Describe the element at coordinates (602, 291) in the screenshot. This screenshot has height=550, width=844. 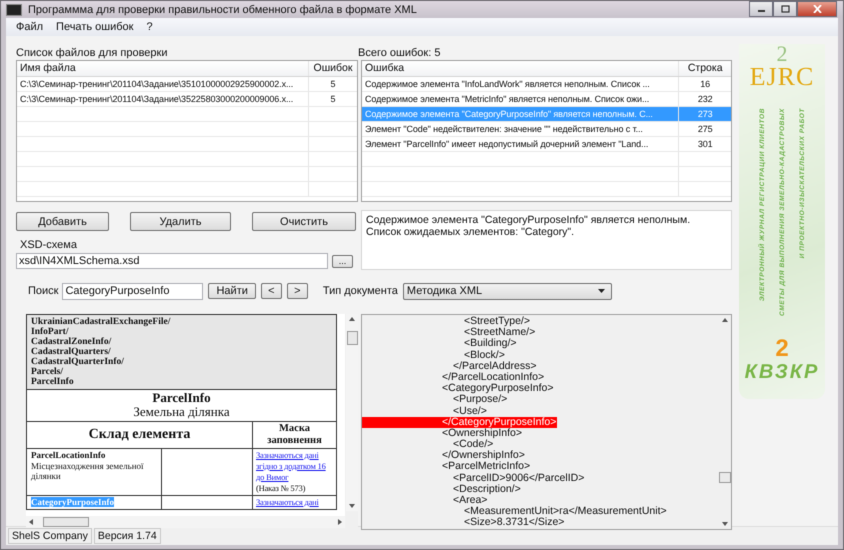
I see `caret-icon` at that location.